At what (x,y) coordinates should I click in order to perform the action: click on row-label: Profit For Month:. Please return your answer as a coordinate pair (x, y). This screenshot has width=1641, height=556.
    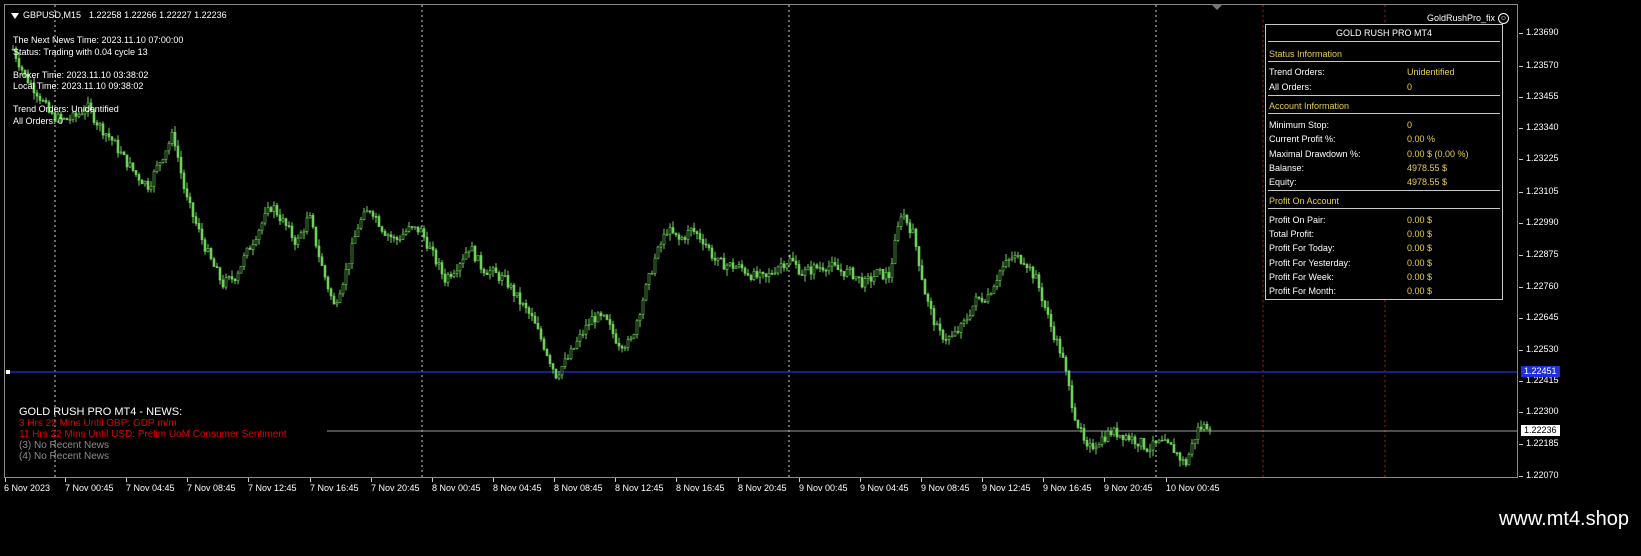
    Looking at the image, I should click on (1303, 291).